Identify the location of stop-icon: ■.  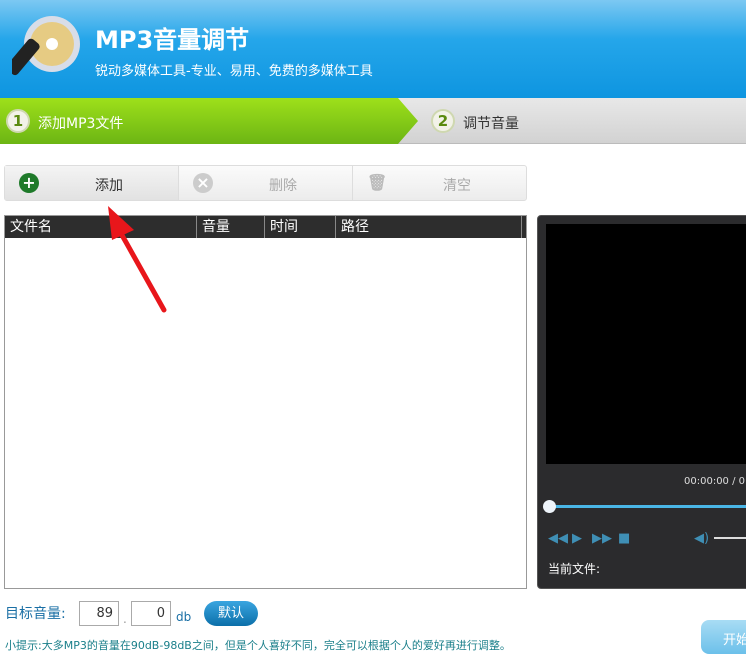
(624, 538).